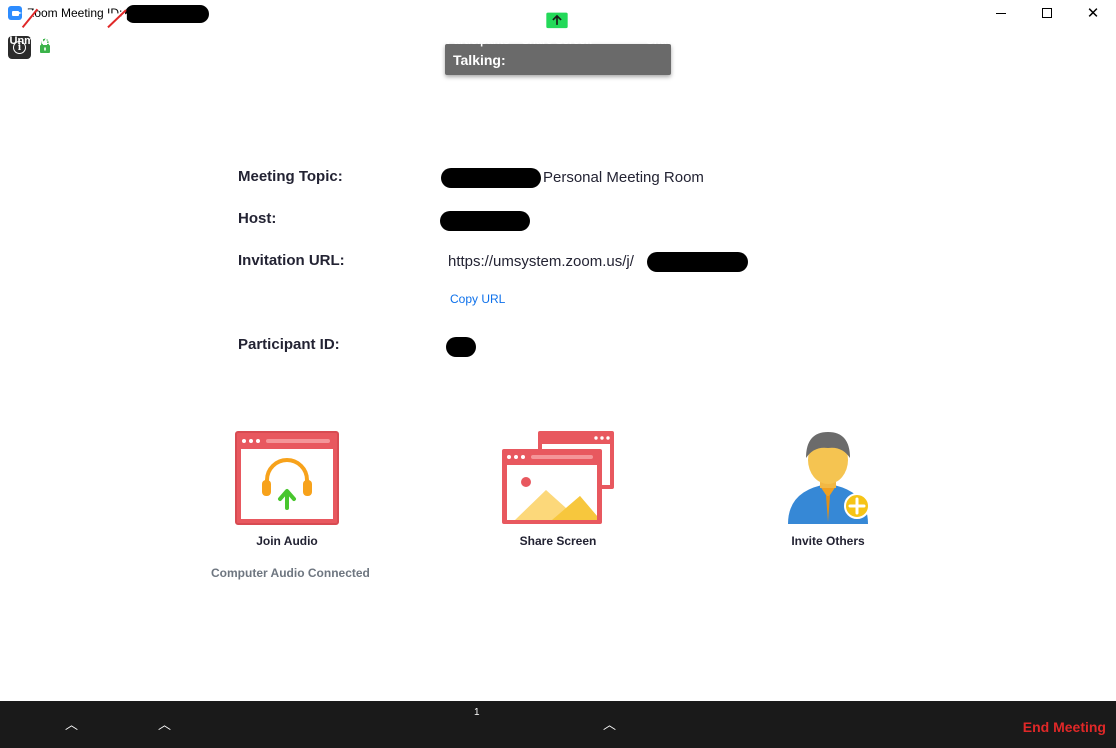 The height and width of the screenshot is (748, 1116). I want to click on chat-bubble-icon, so click(658, 20).